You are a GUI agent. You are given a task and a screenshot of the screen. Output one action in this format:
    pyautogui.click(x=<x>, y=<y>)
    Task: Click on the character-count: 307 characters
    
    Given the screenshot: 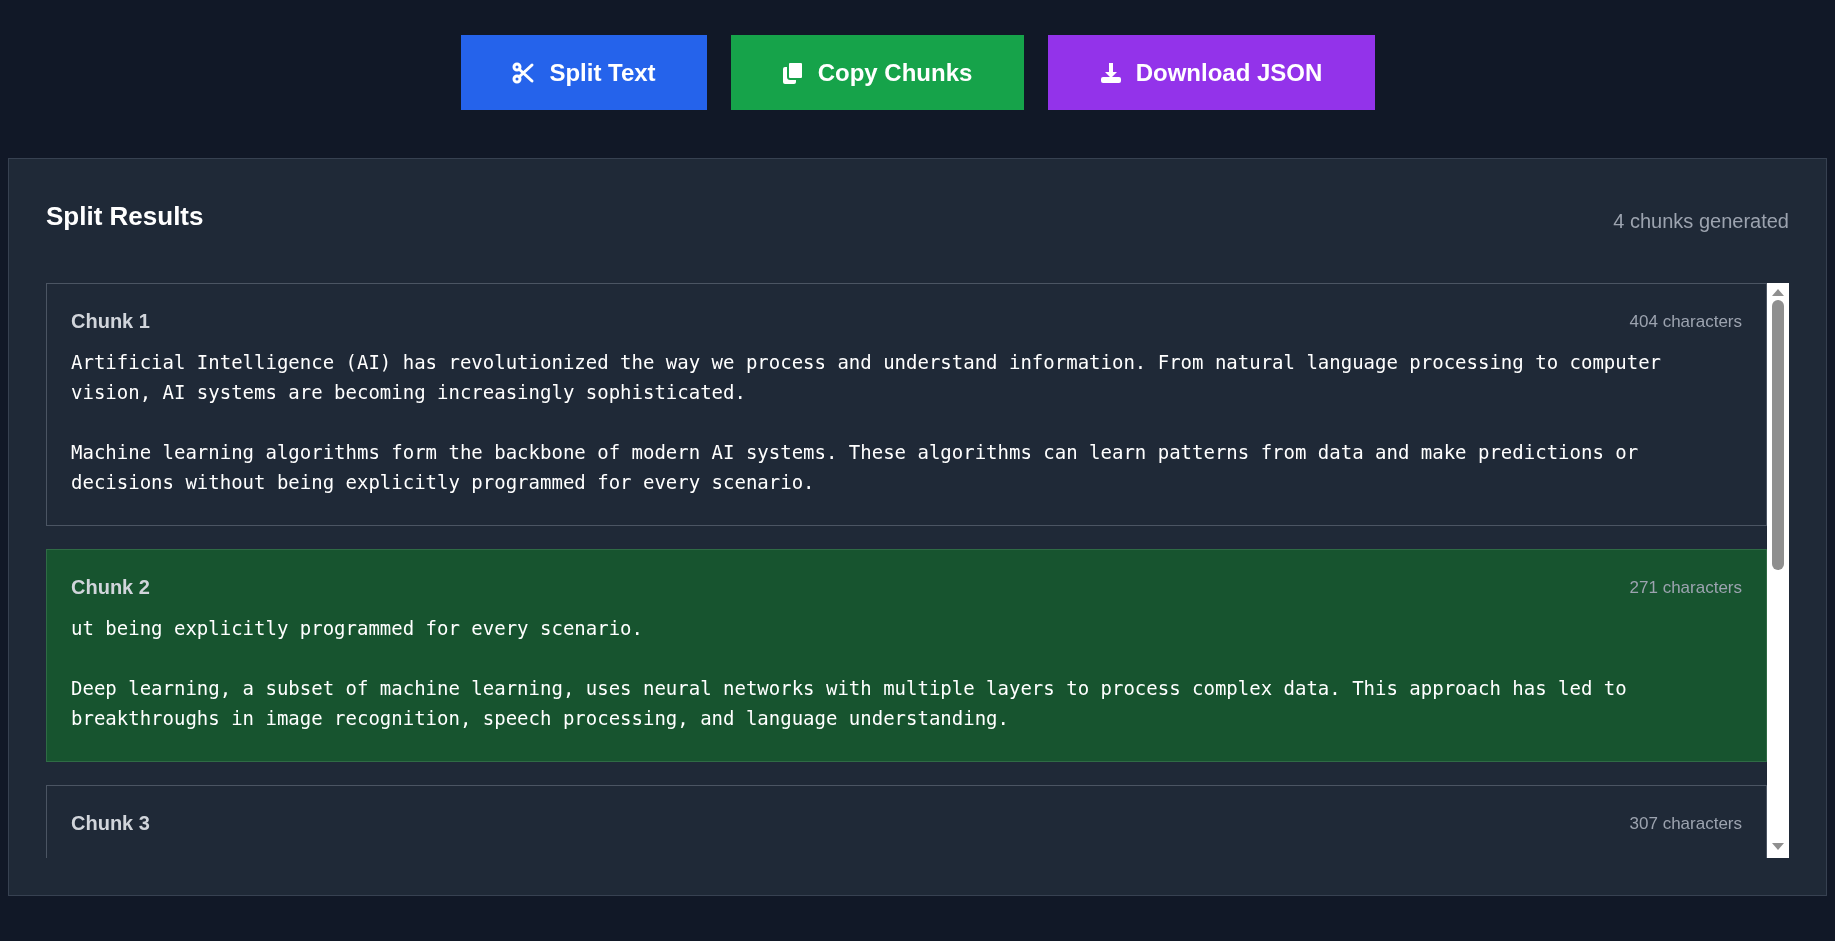 What is the action you would take?
    pyautogui.click(x=1685, y=823)
    